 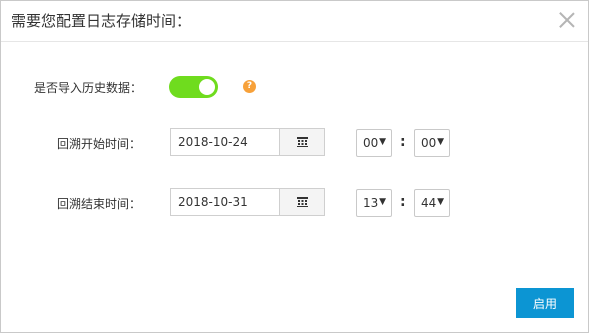 I want to click on end-hour-select: 13 ▼, so click(x=374, y=203).